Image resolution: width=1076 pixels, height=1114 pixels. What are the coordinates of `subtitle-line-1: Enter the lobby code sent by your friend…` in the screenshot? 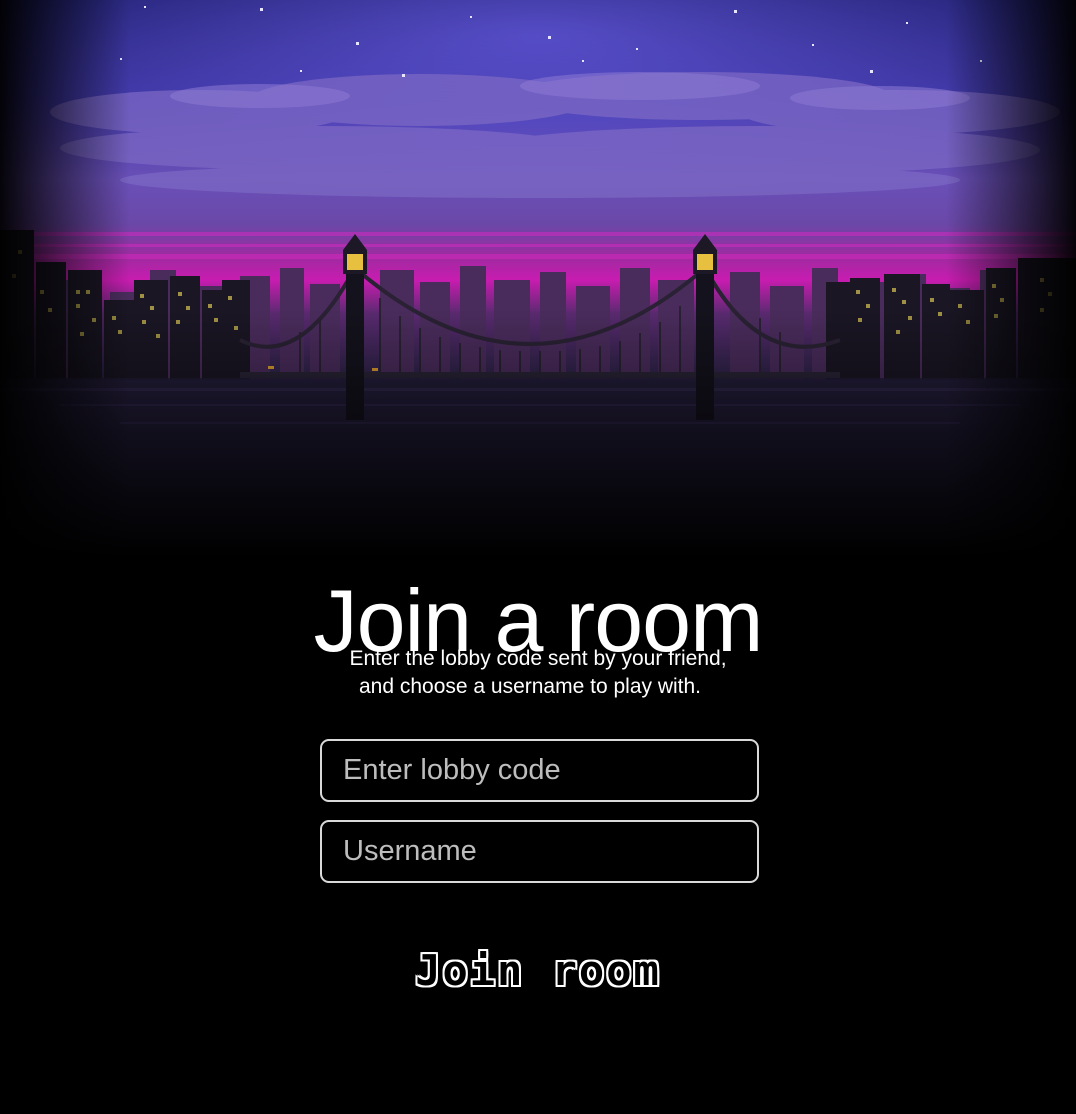 It's located at (538, 658).